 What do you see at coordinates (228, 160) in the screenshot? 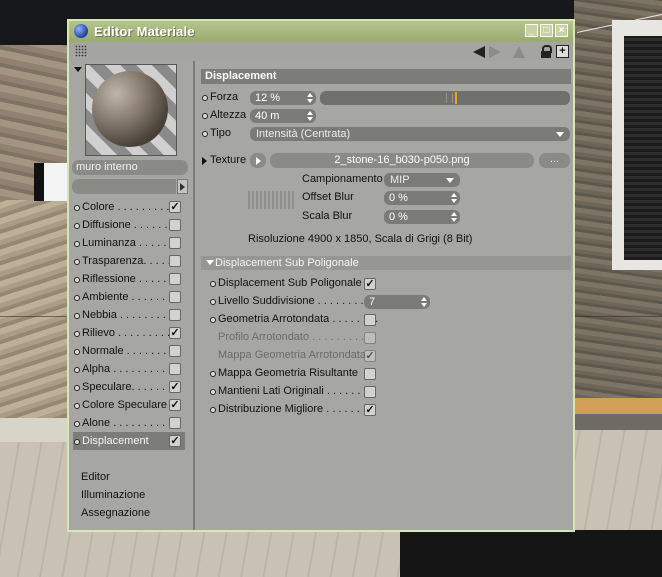
I see `texture-label: Texture` at bounding box center [228, 160].